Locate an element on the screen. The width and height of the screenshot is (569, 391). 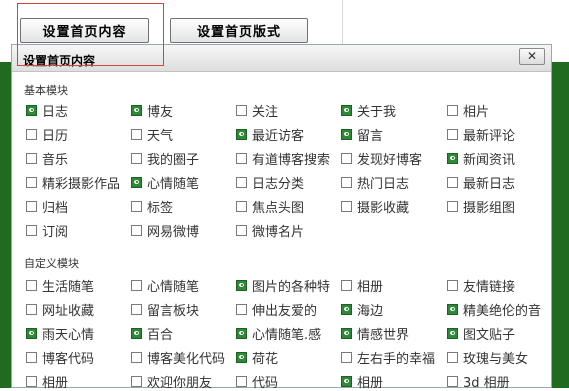
module-option: 代码 is located at coordinates (257, 381).